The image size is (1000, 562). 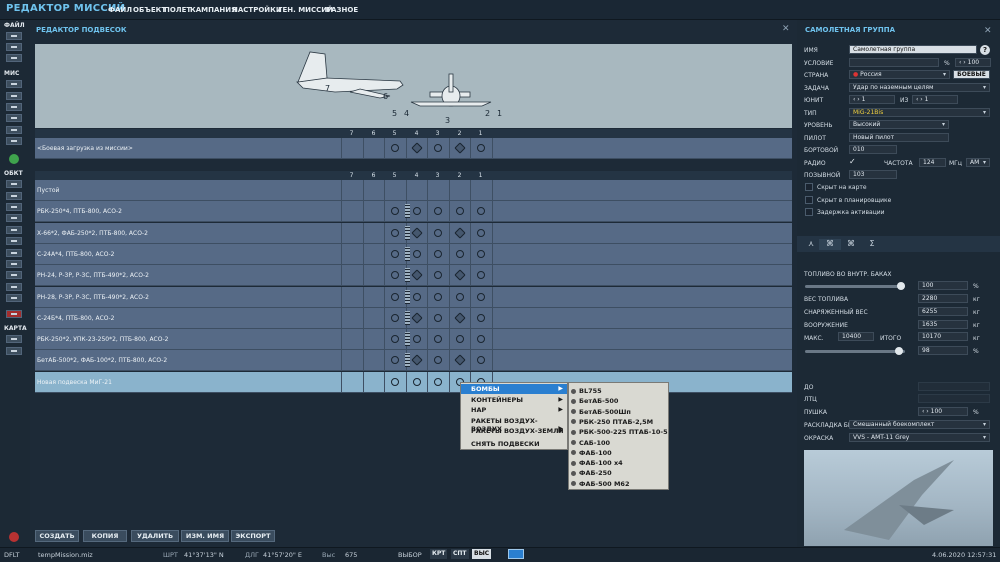 What do you see at coordinates (14, 141) in the screenshot?
I see `check-icon` at bounding box center [14, 141].